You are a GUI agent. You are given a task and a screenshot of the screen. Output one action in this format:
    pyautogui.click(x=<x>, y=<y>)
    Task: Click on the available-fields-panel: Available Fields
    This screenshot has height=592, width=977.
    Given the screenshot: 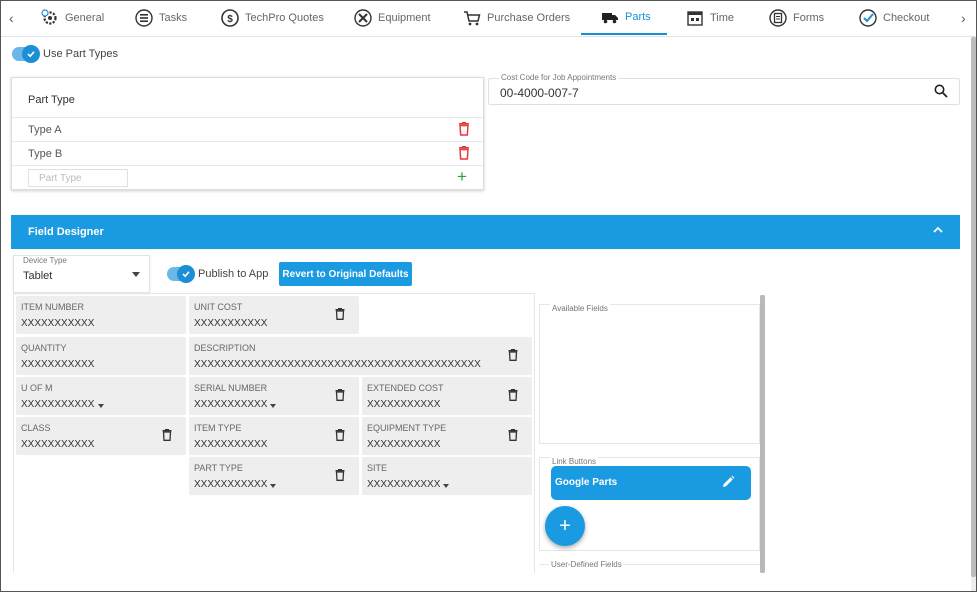 What is the action you would take?
    pyautogui.click(x=649, y=374)
    